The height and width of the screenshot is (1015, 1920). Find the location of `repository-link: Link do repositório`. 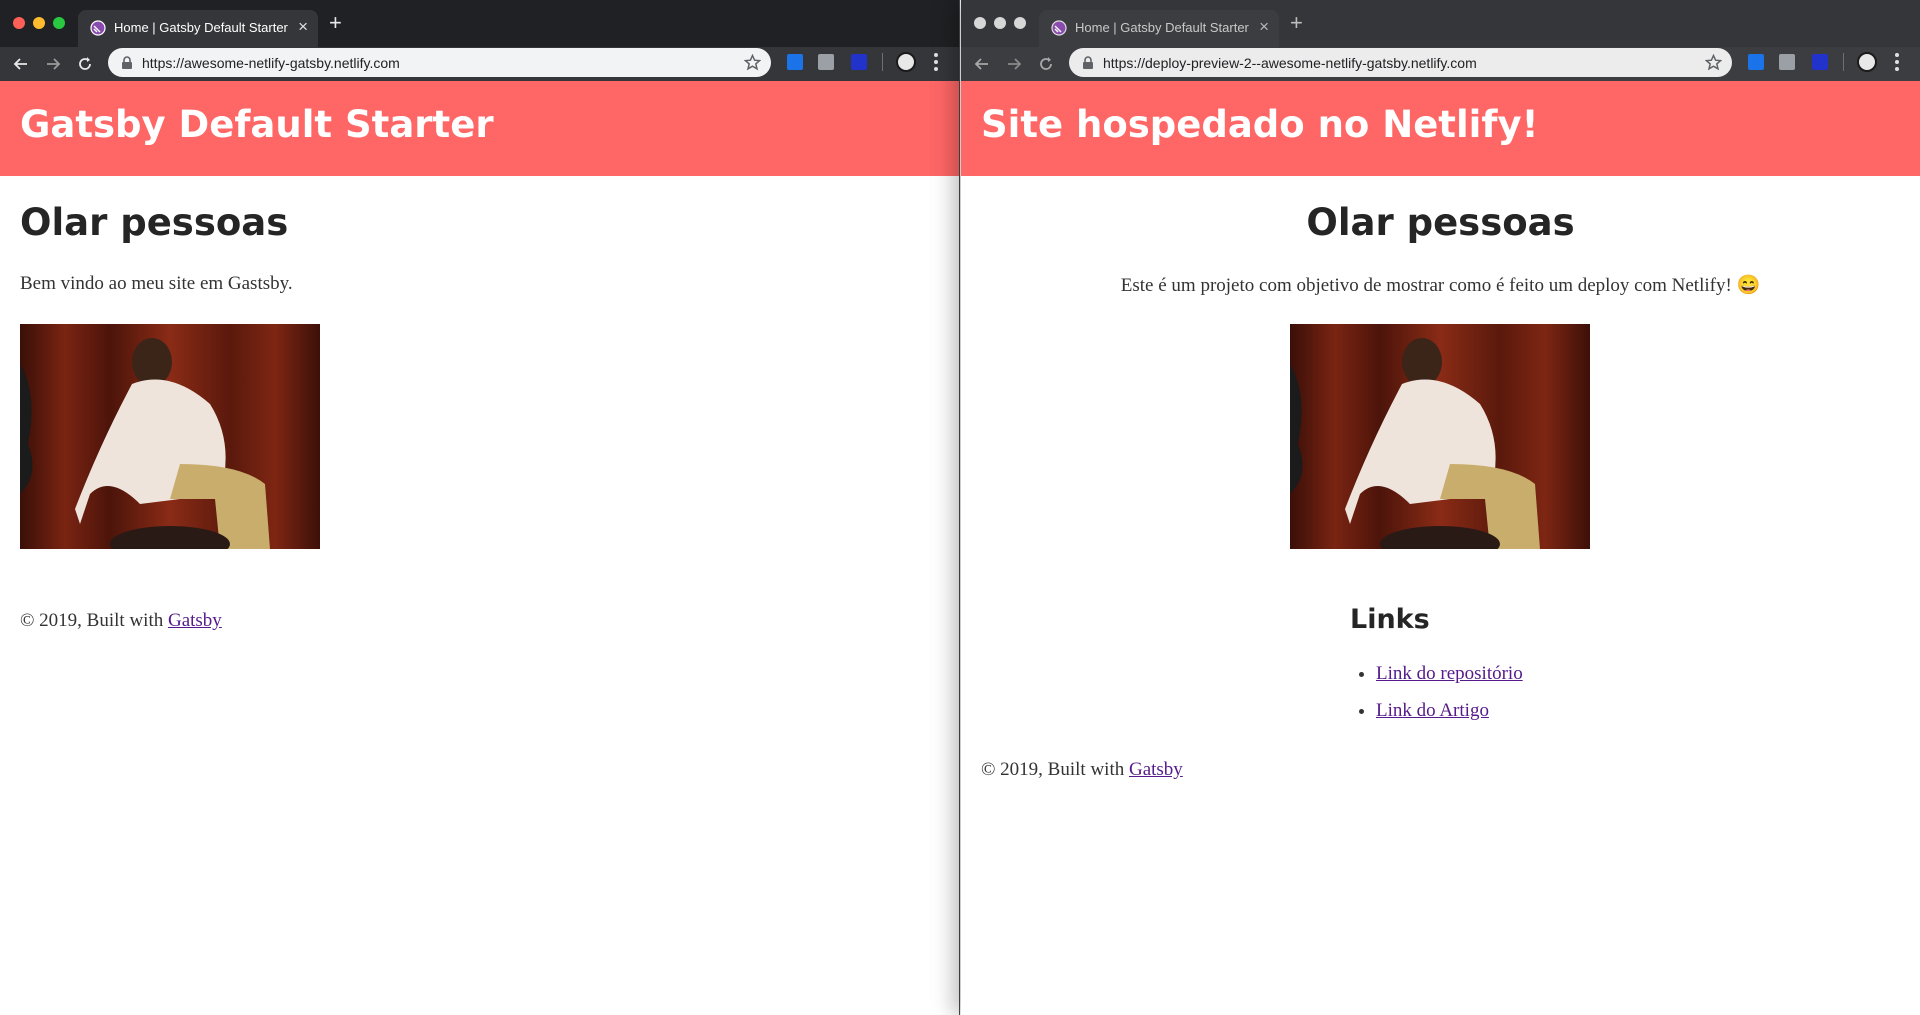

repository-link: Link do repositório is located at coordinates (1449, 673).